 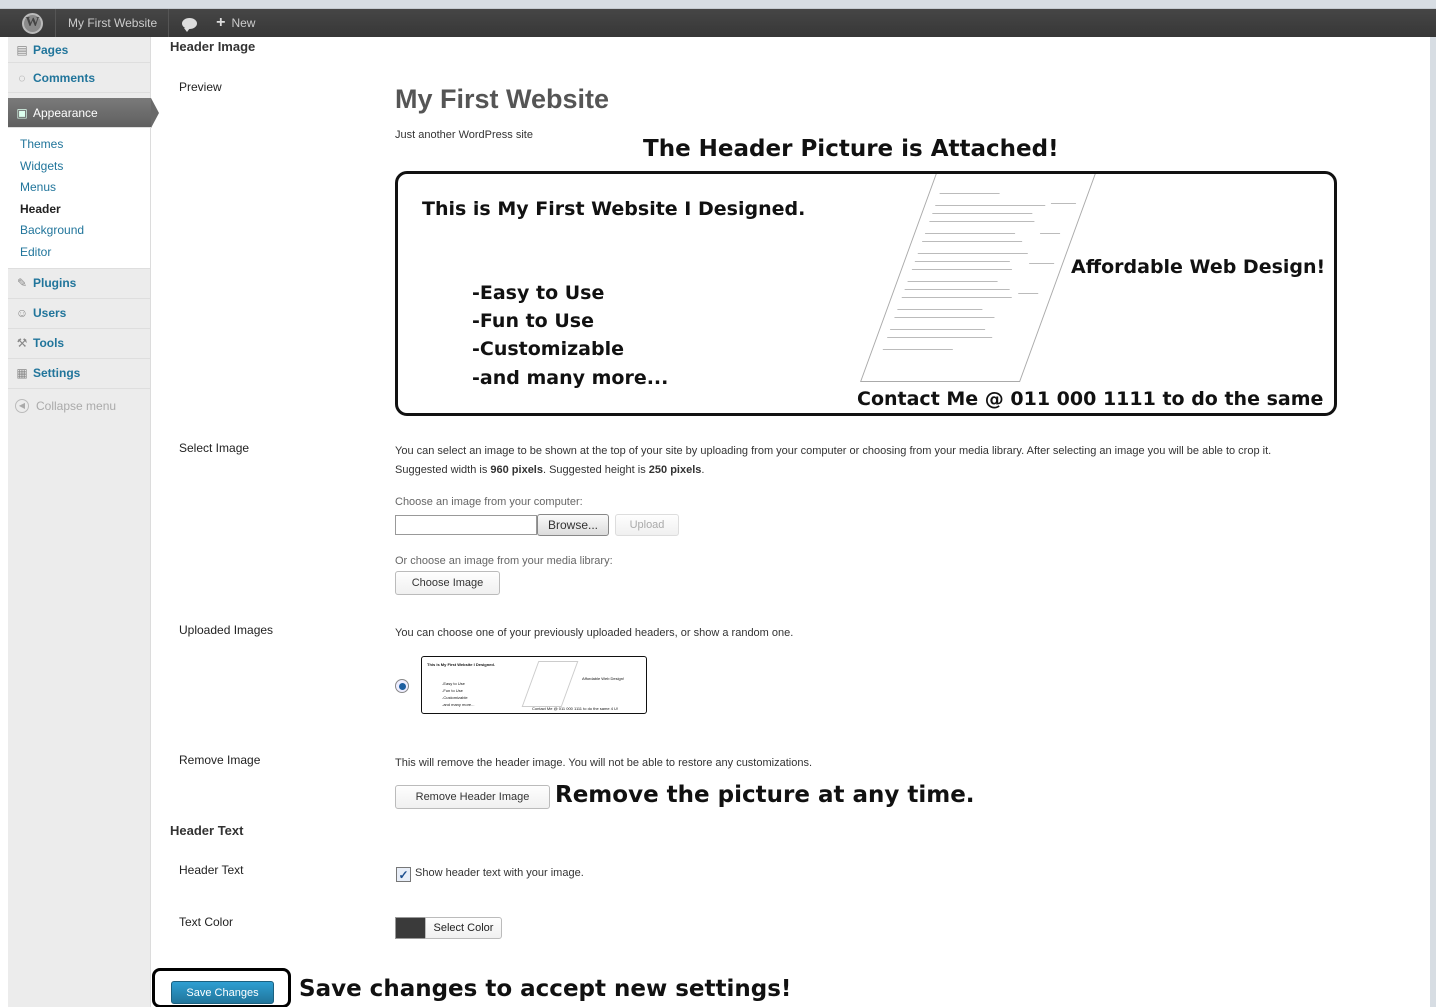 What do you see at coordinates (455, 697) in the screenshot?
I see `thumb-bullet: -Customizable` at bounding box center [455, 697].